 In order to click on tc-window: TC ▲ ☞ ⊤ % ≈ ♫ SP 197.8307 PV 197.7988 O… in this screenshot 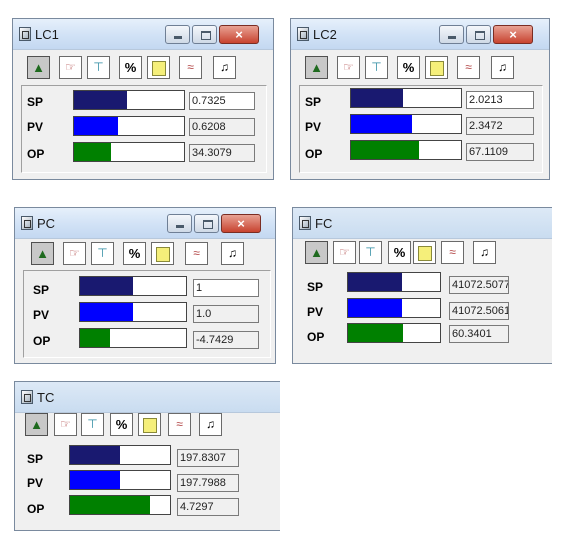, I will do `click(147, 456)`.